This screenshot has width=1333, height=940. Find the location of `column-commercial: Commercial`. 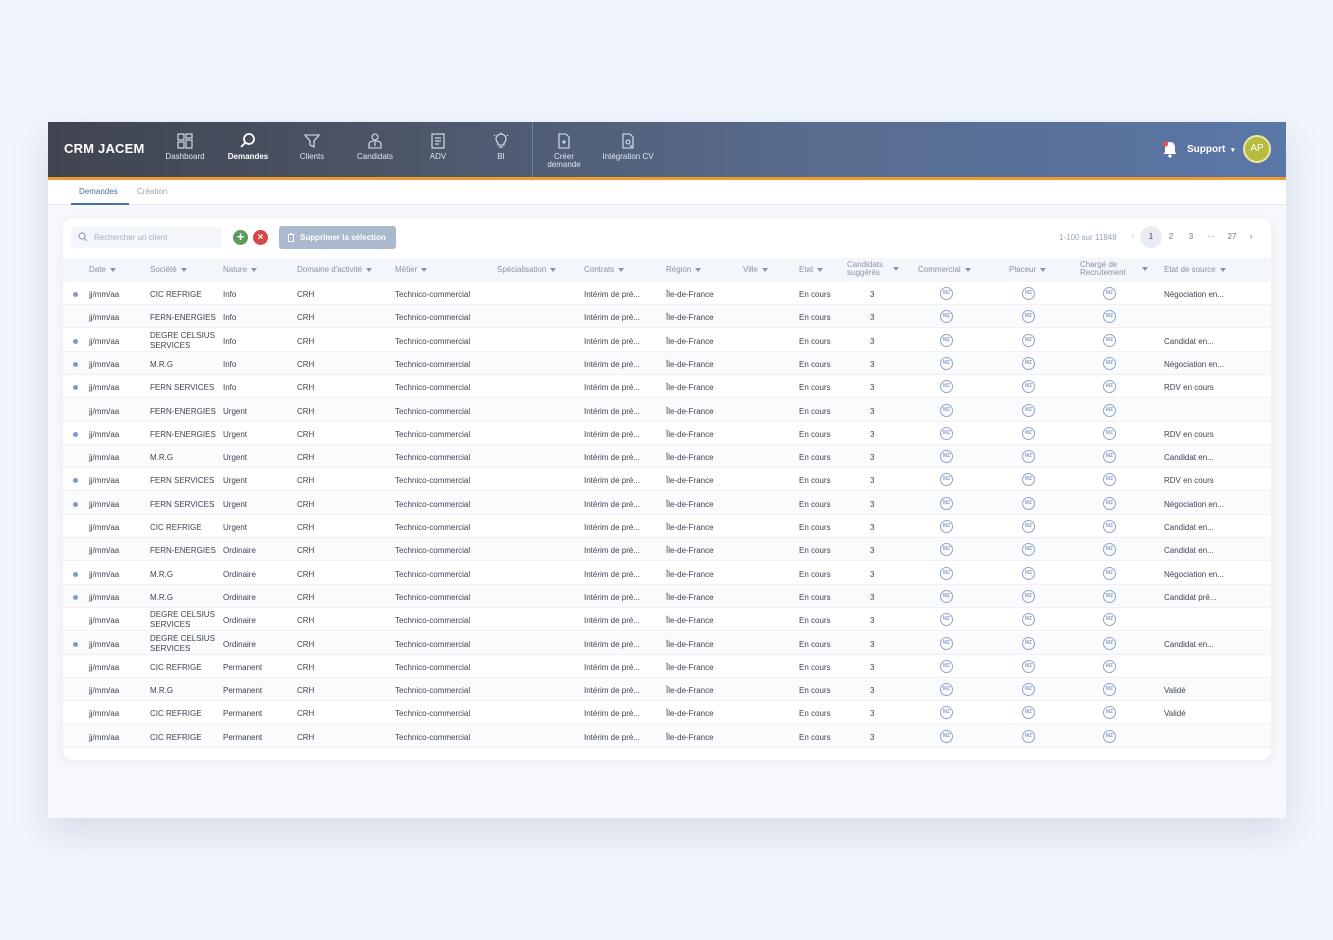

column-commercial: Commercial is located at coordinates (944, 269).